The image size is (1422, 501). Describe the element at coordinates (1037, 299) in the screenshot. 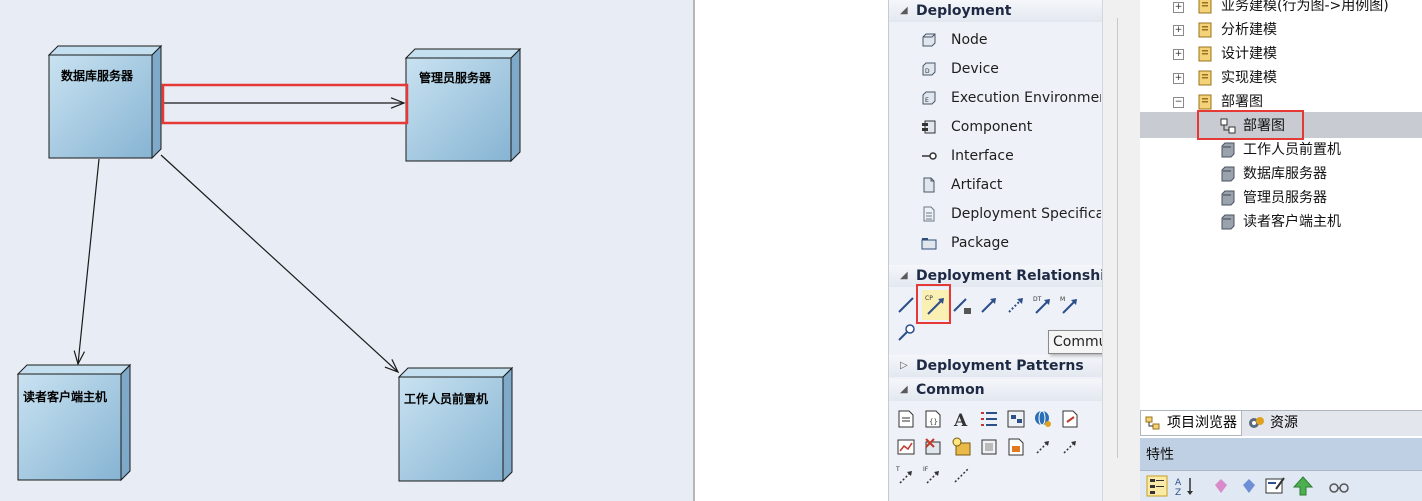

I see `svg-text: DT` at that location.